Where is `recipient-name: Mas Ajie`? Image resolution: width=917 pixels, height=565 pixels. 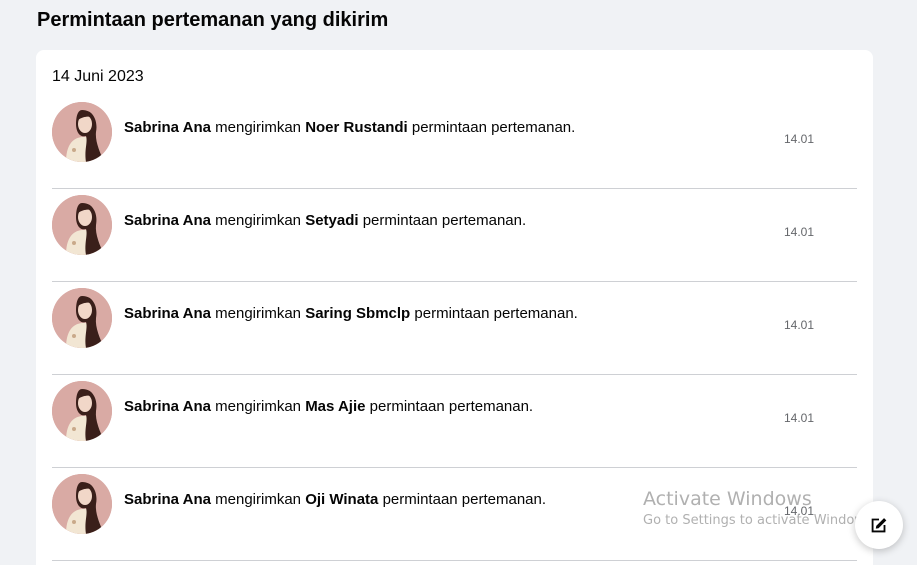
recipient-name: Mas Ajie is located at coordinates (335, 406).